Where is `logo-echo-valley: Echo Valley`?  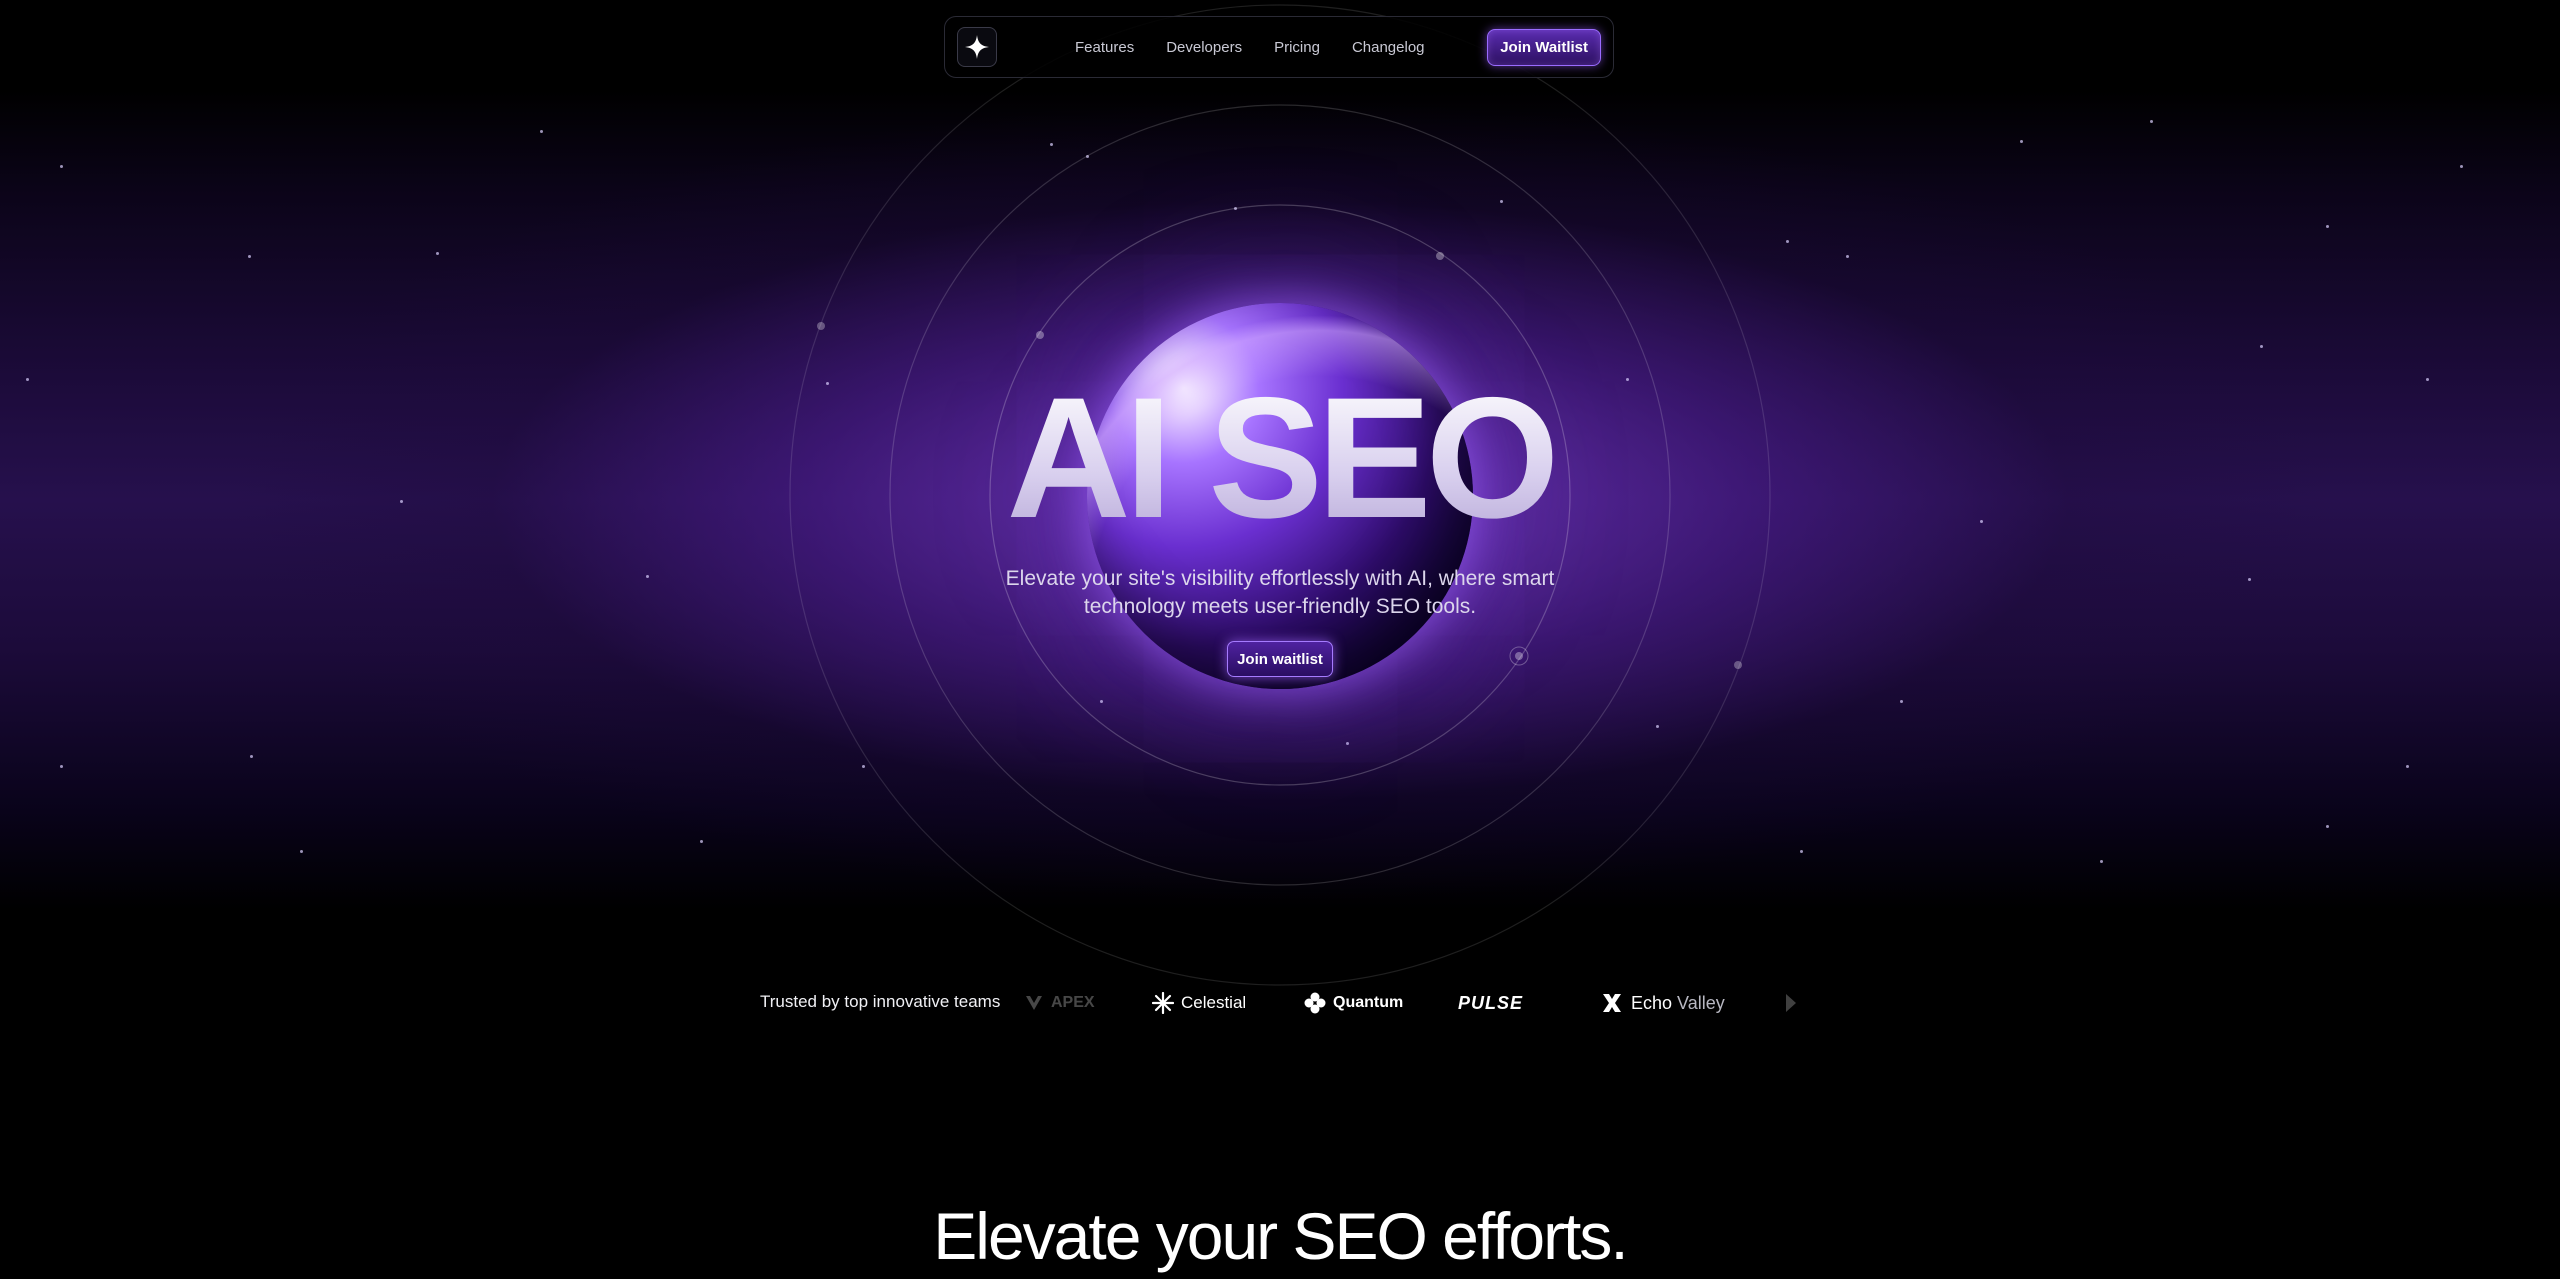 logo-echo-valley: Echo Valley is located at coordinates (1662, 1003).